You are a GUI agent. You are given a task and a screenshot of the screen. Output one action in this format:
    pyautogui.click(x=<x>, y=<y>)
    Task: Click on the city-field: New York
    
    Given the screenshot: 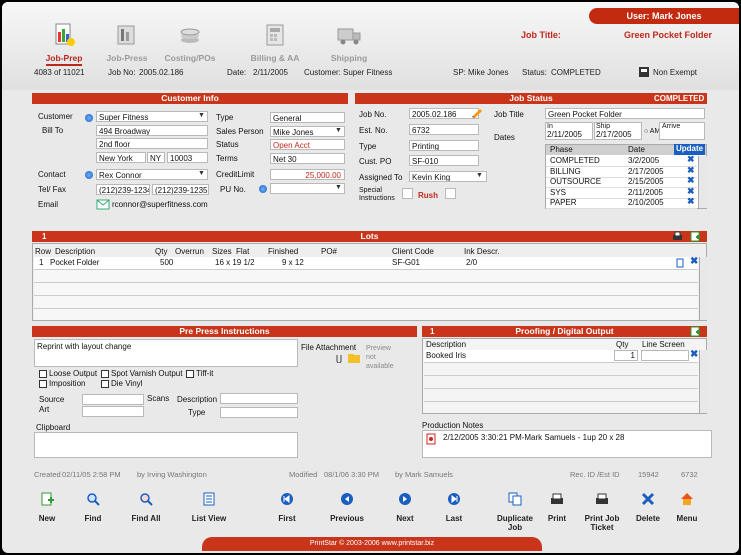 What is the action you would take?
    pyautogui.click(x=121, y=157)
    